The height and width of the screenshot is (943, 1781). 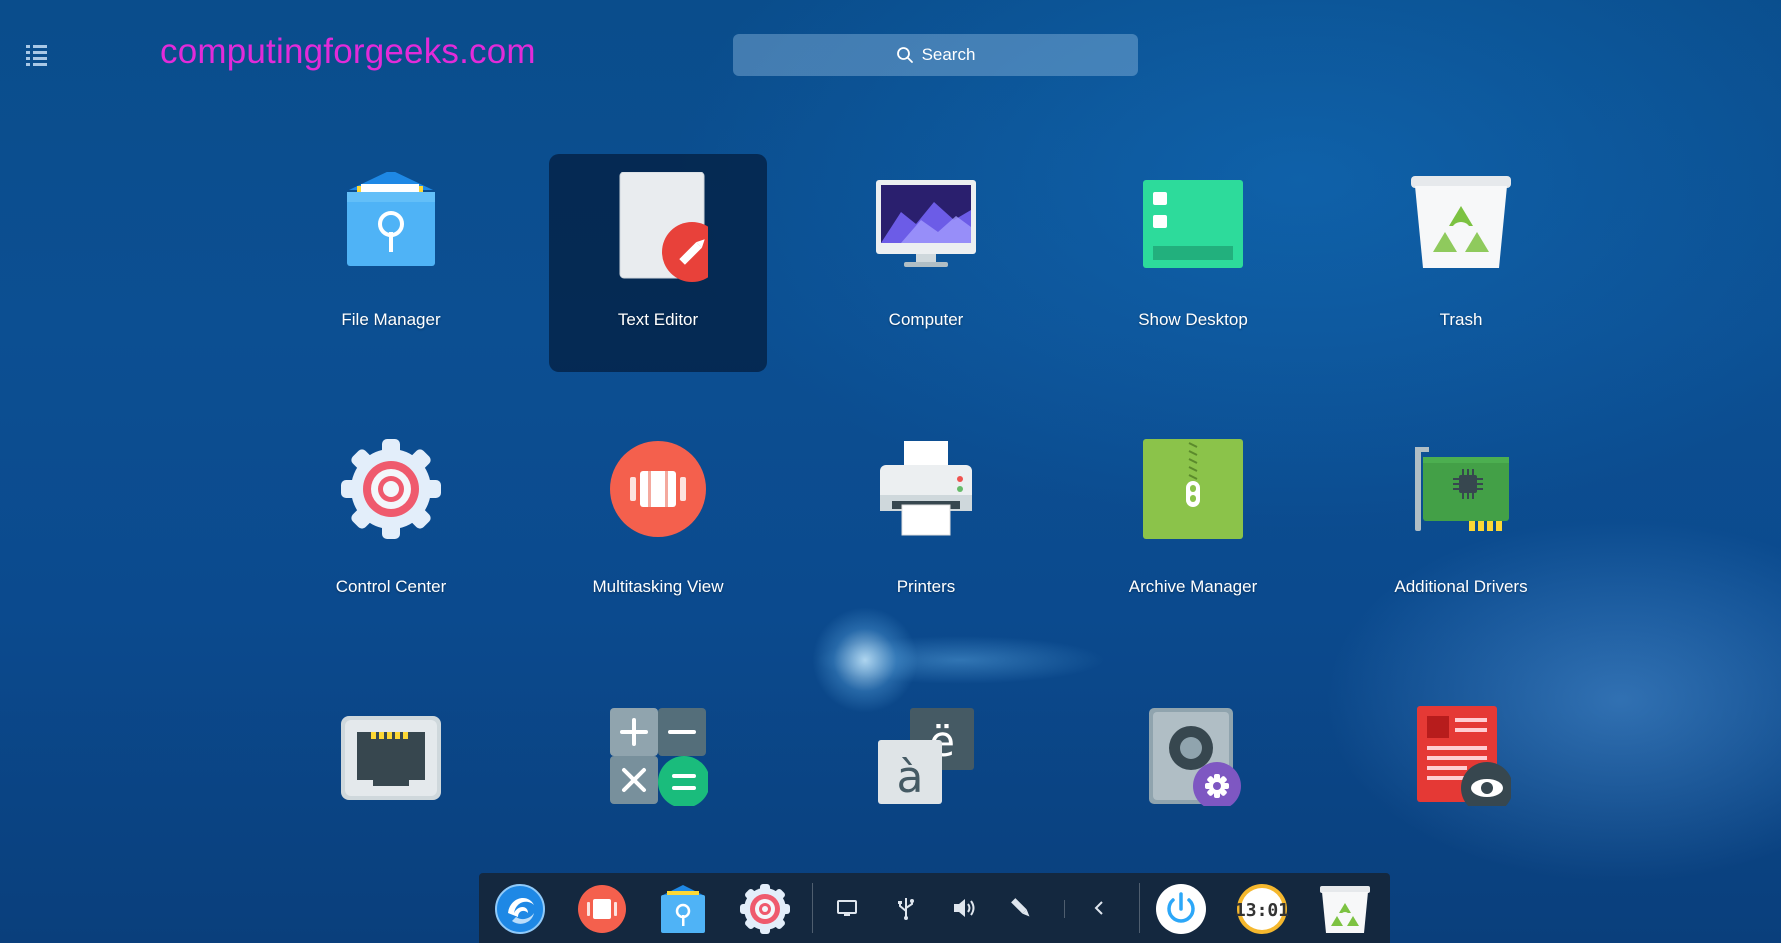 I want to click on app-trash: Trash, so click(x=1461, y=263).